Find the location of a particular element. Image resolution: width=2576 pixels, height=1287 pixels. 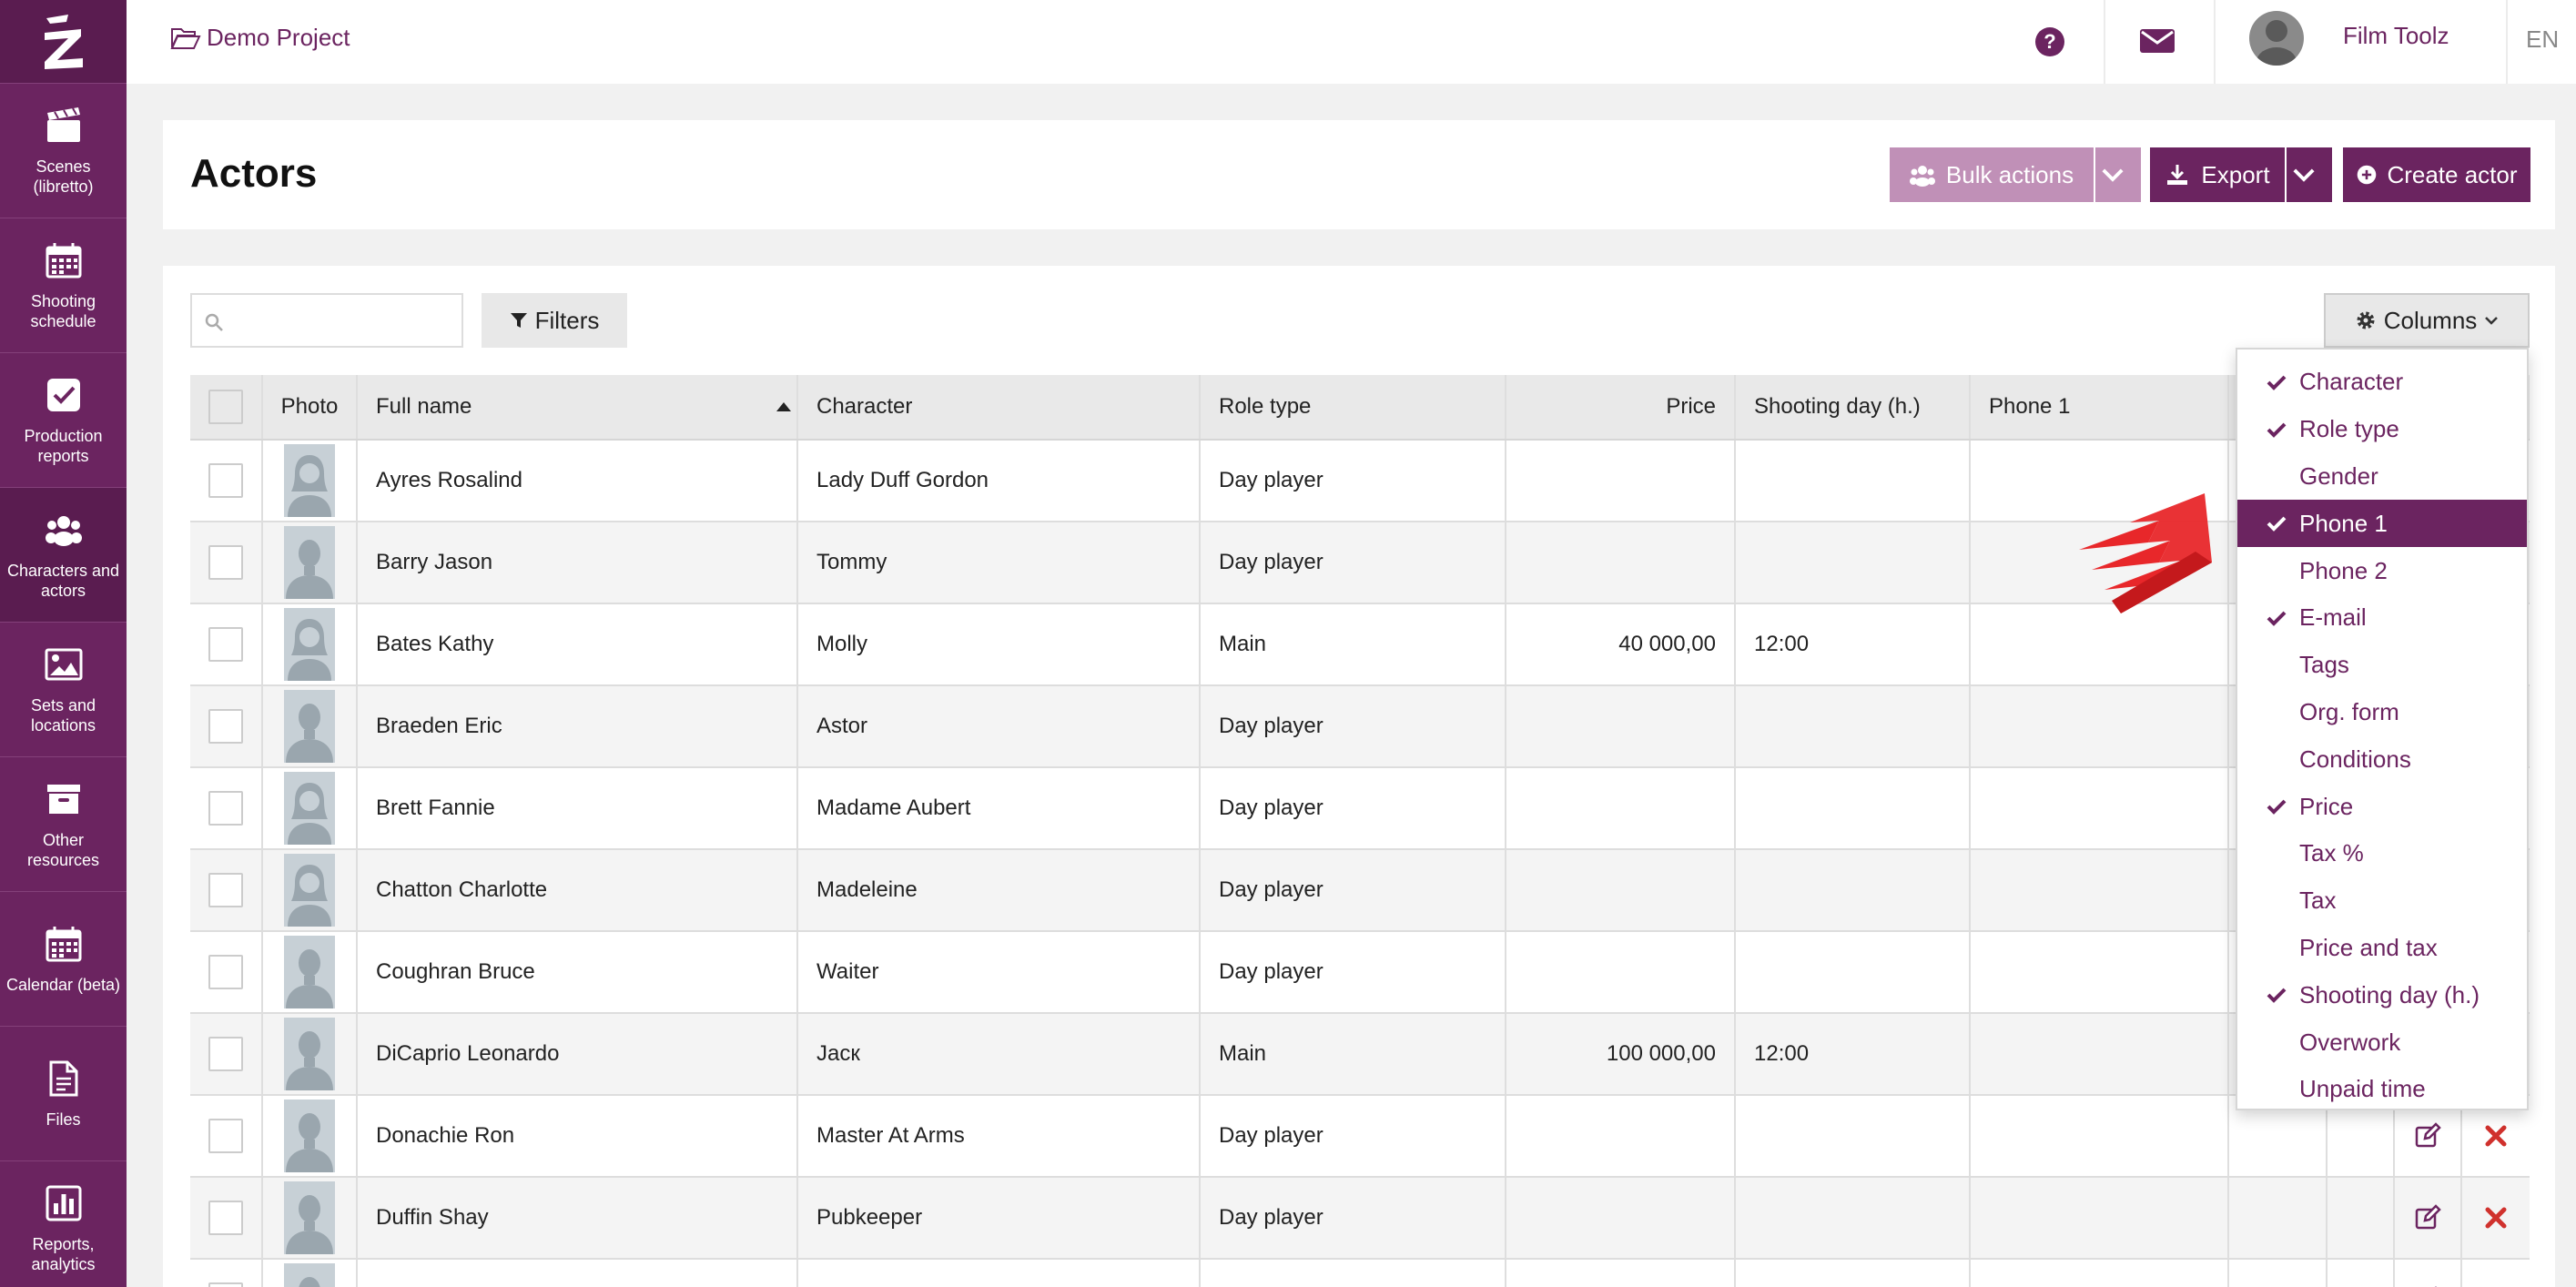

export-dropdown-button is located at coordinates (2309, 174).